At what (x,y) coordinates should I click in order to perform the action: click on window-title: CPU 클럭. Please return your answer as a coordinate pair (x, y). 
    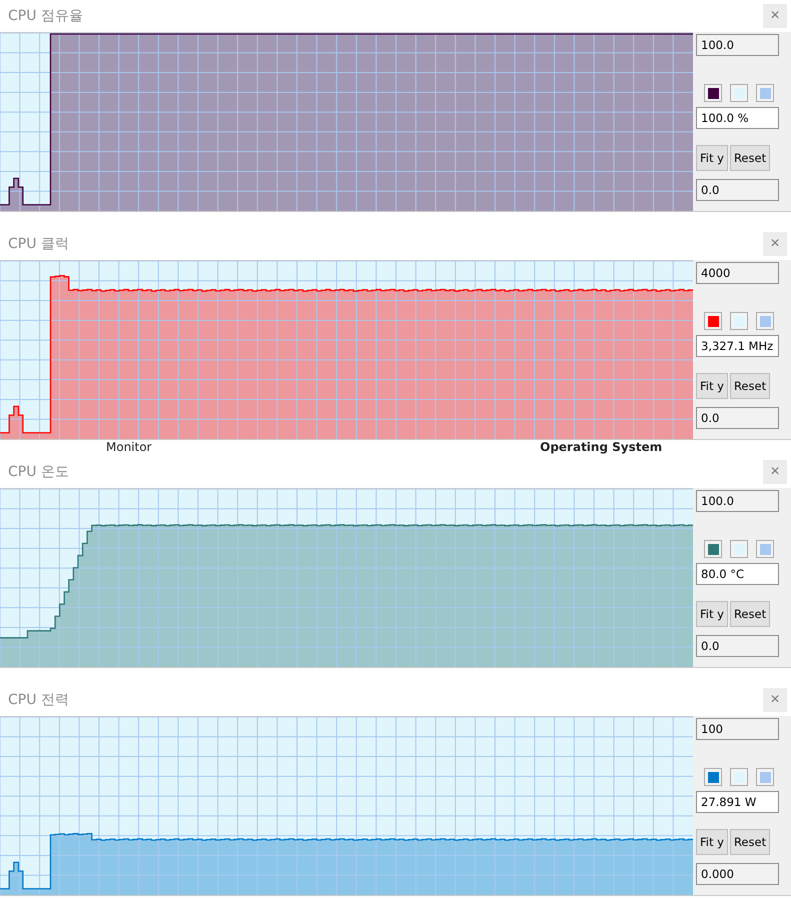
    Looking at the image, I should click on (38, 244).